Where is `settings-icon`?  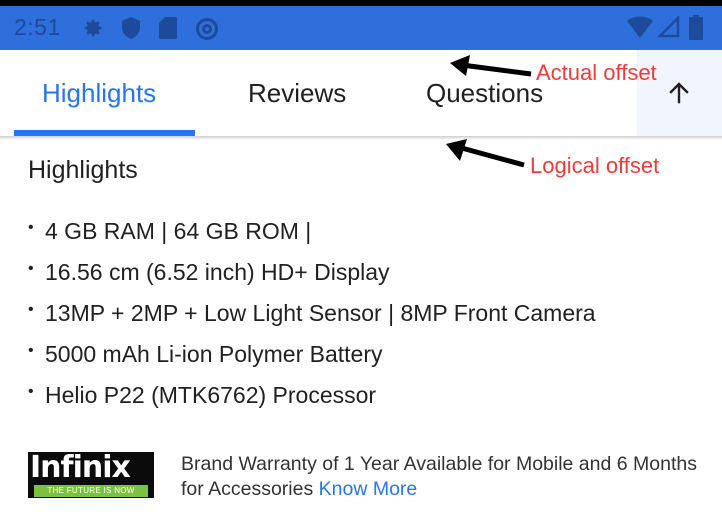 settings-icon is located at coordinates (93, 30).